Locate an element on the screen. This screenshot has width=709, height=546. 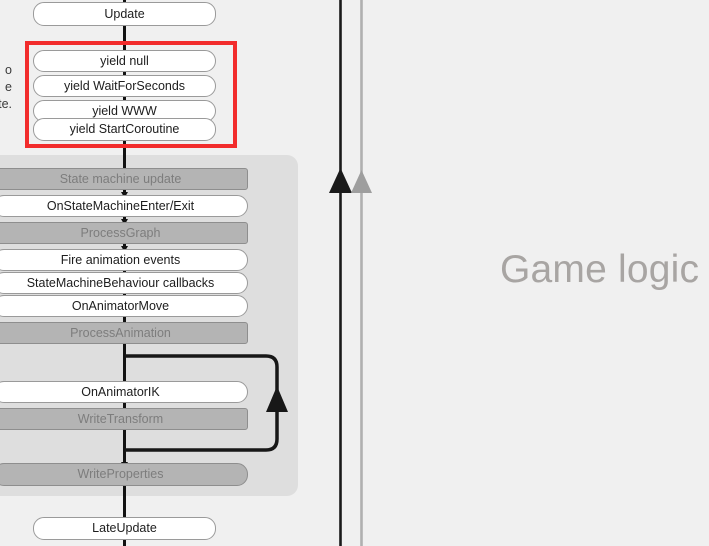
node-update: Update is located at coordinates (124, 14).